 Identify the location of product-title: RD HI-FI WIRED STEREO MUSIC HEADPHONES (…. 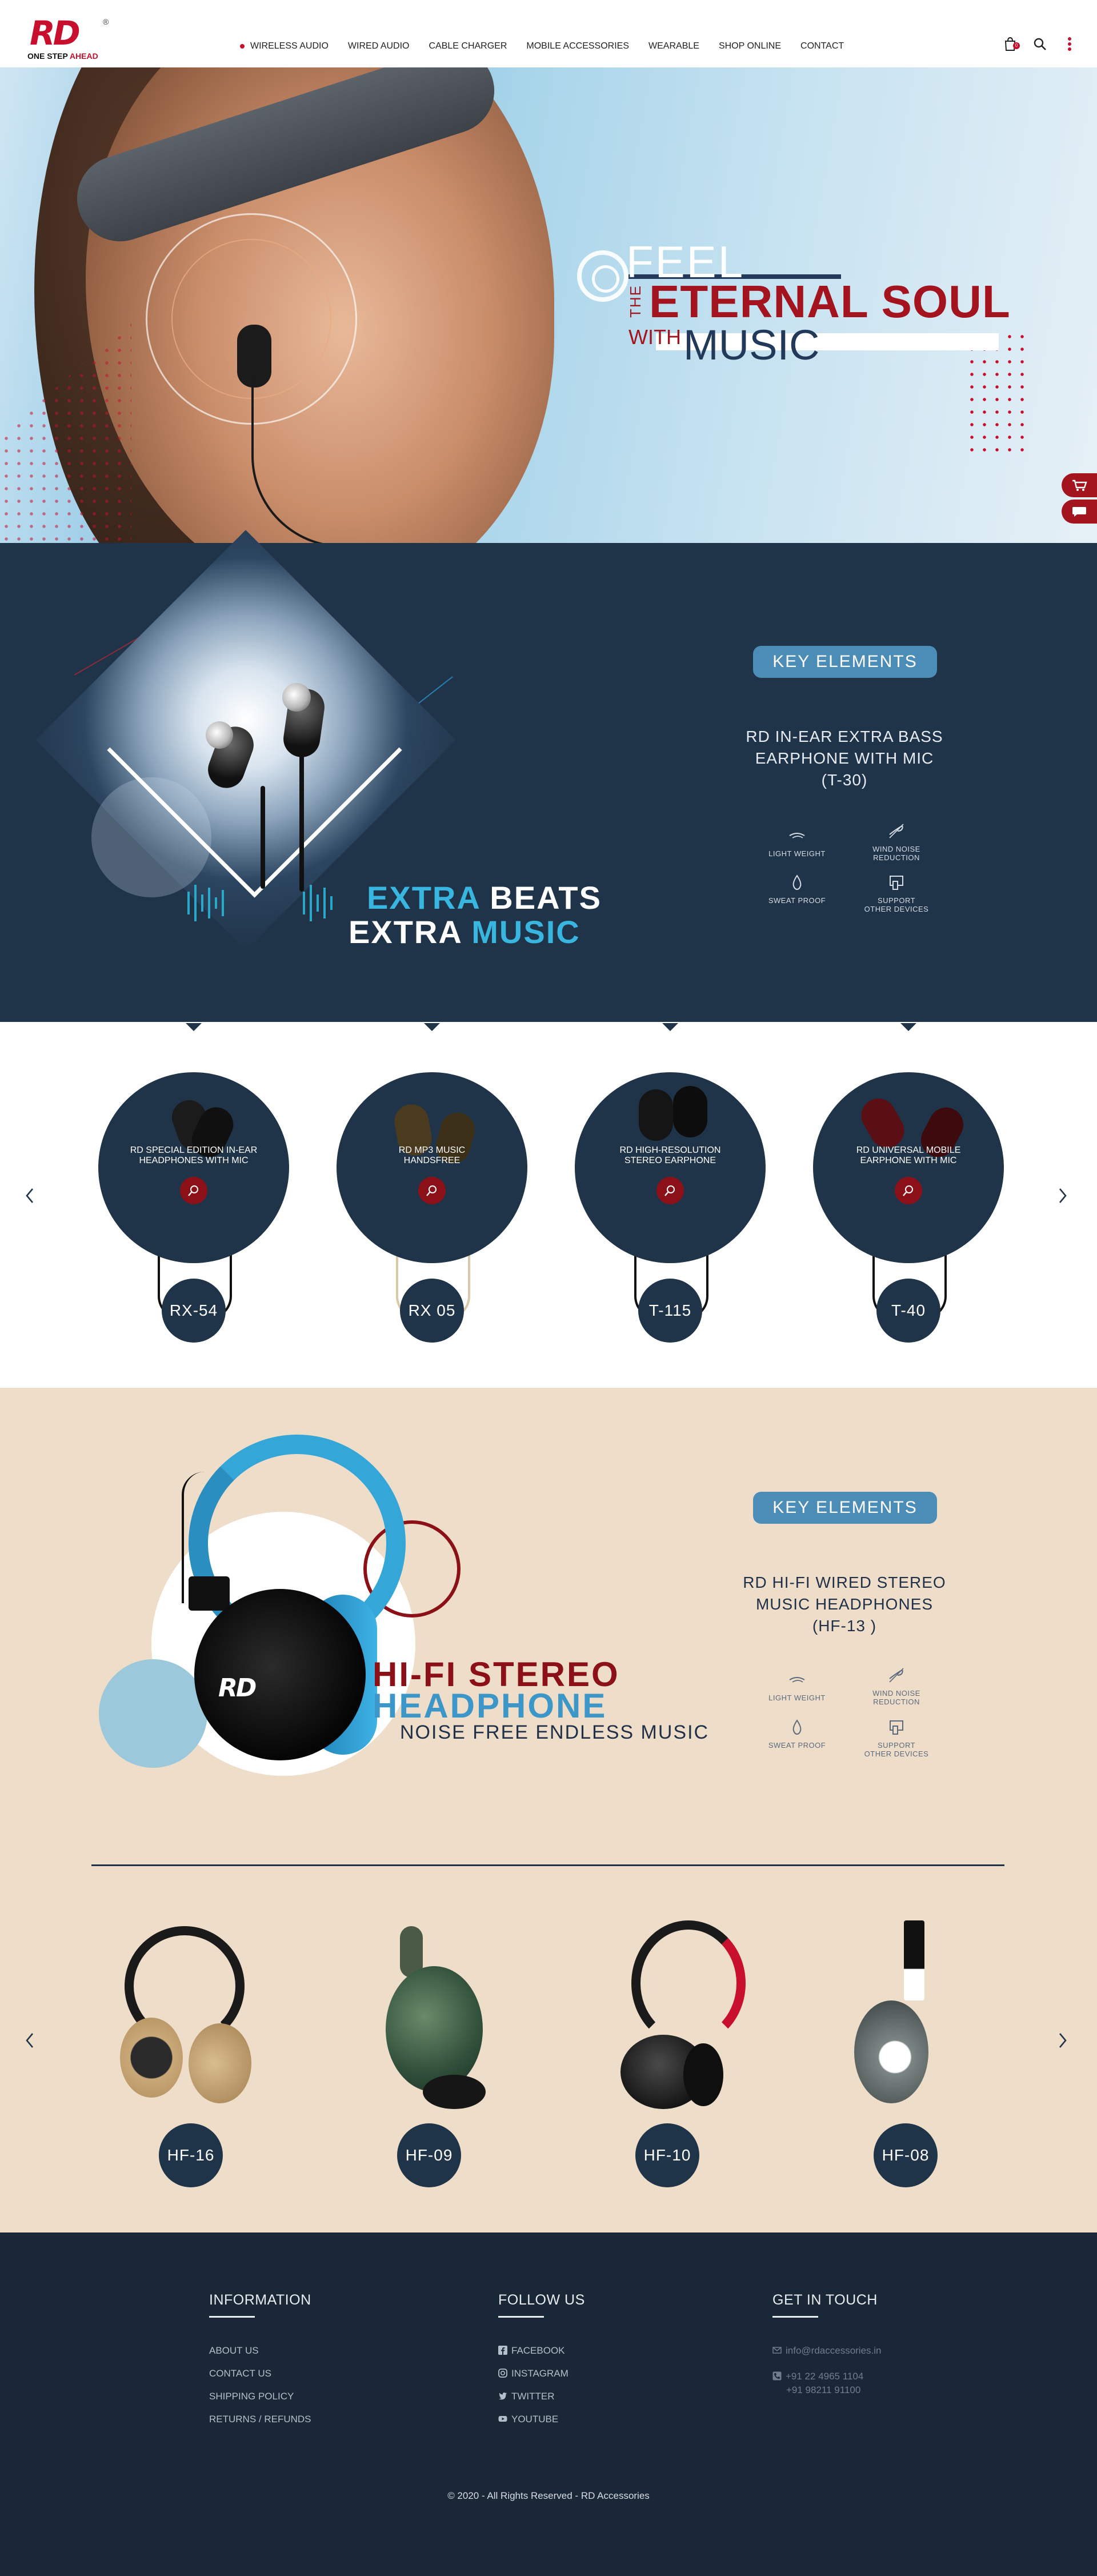
(845, 1604).